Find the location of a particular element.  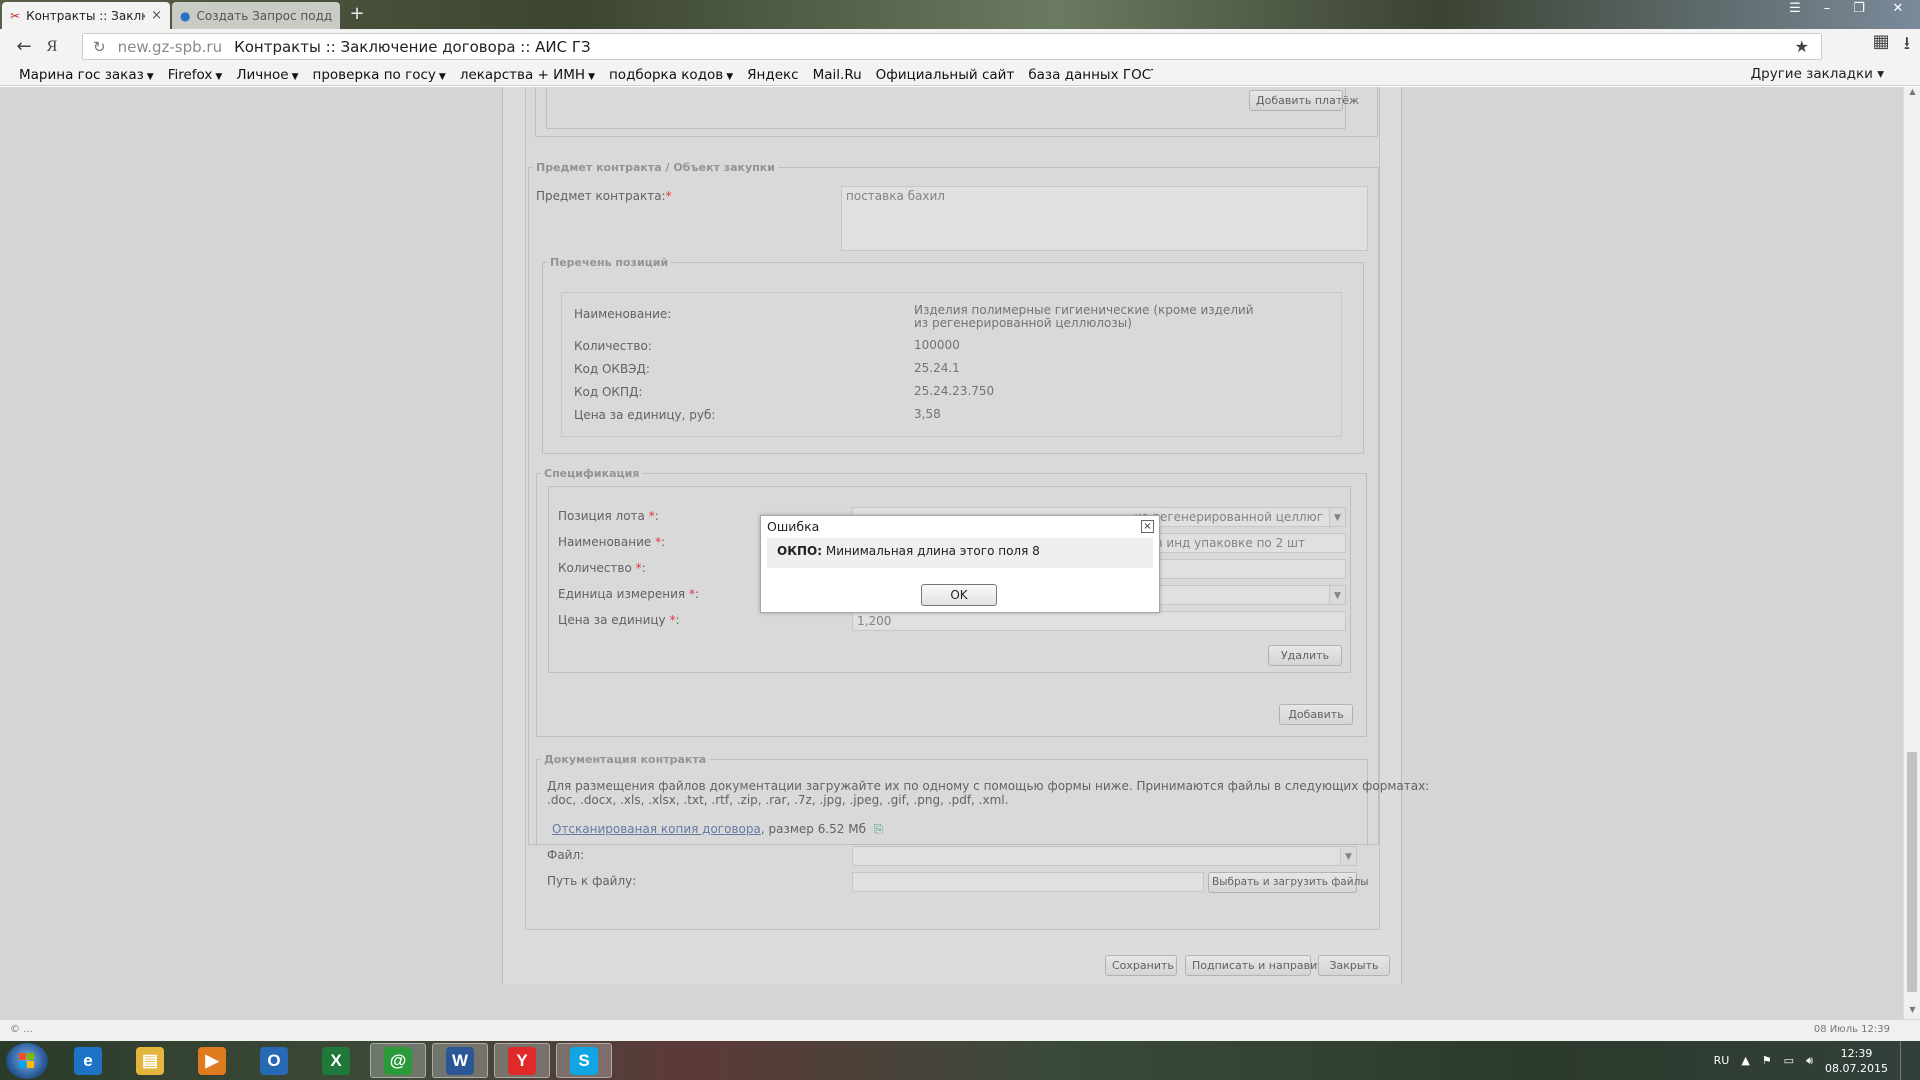

clock-time: 12:39 is located at coordinates (1856, 1053).